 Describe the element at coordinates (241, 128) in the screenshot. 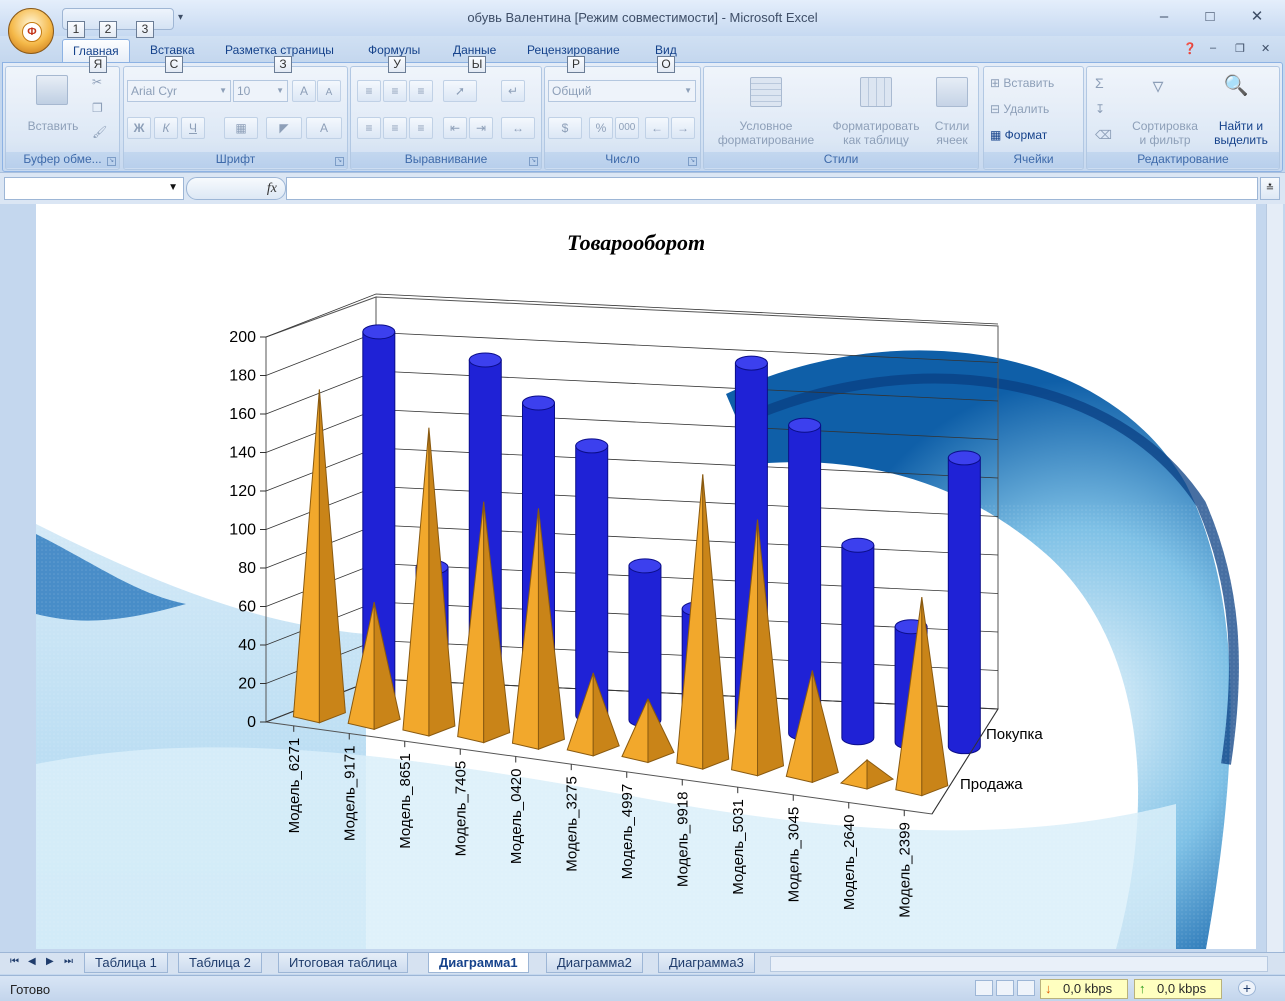

I see `borders-button: ▦` at that location.